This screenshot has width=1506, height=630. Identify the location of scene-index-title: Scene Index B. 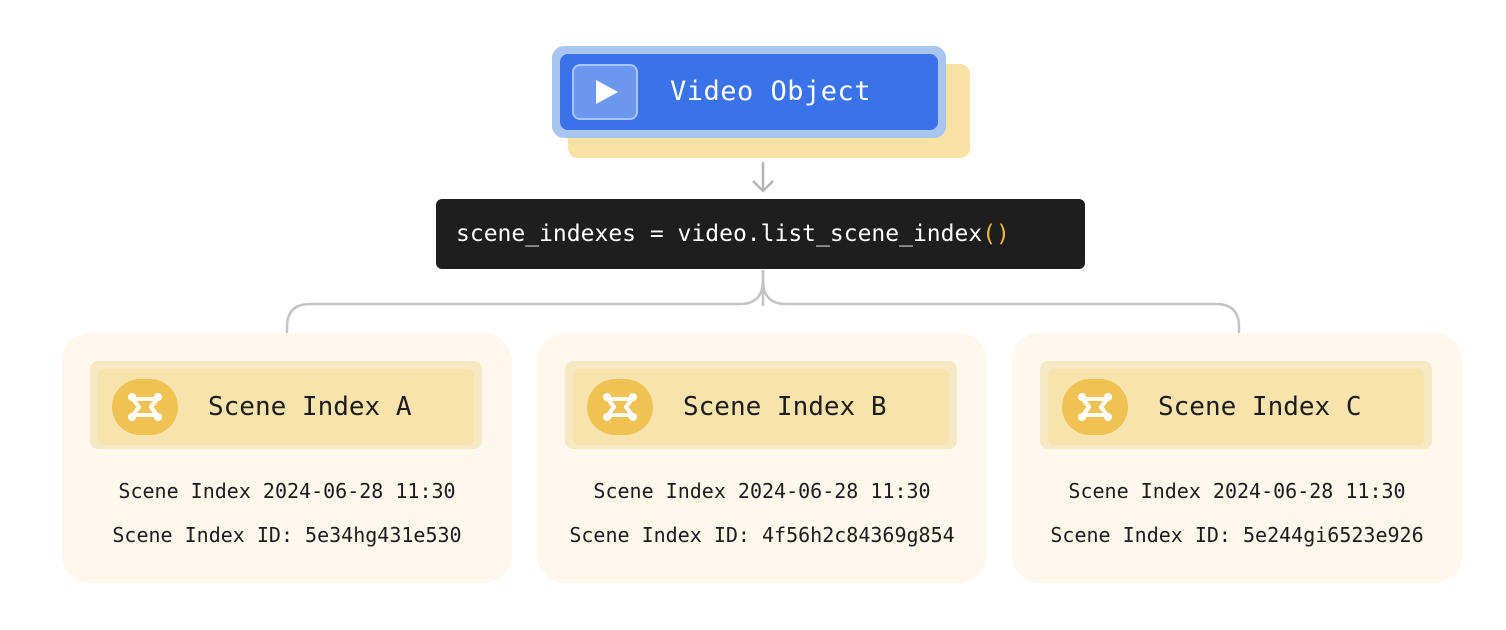
(785, 407).